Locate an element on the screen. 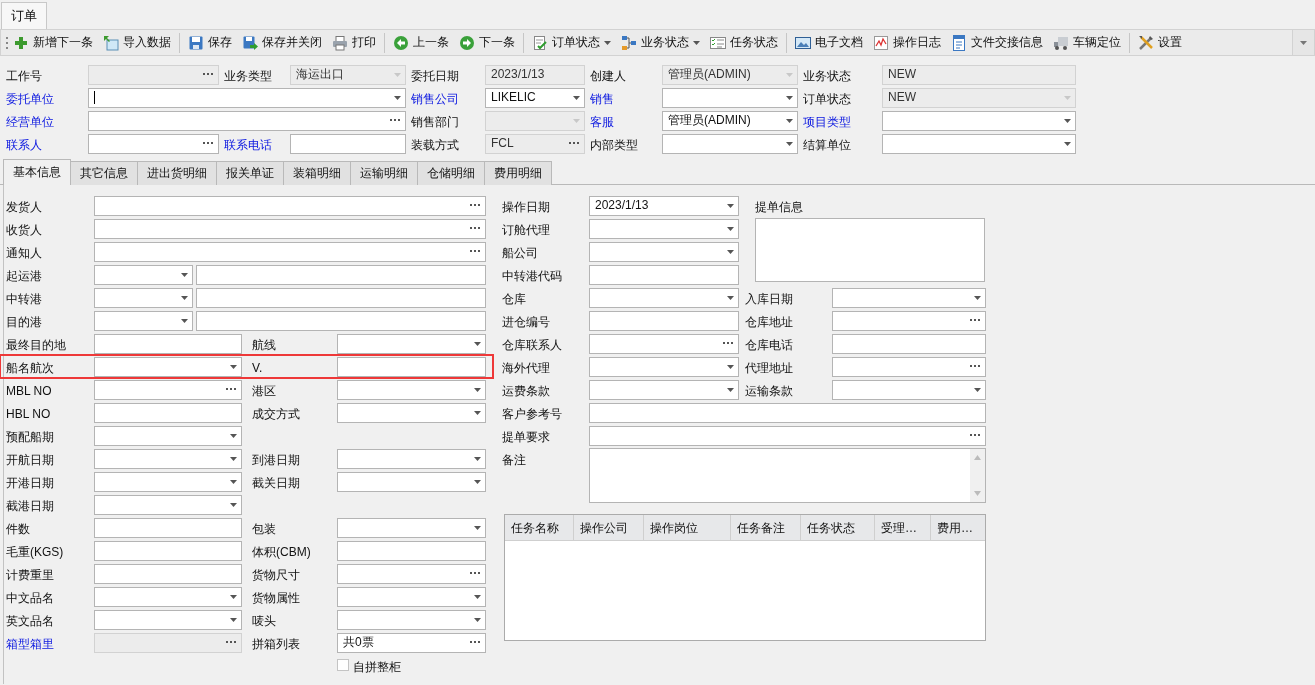 Image resolution: width=1315 pixels, height=685 pixels. field-link: 联系人 is located at coordinates (47, 143).